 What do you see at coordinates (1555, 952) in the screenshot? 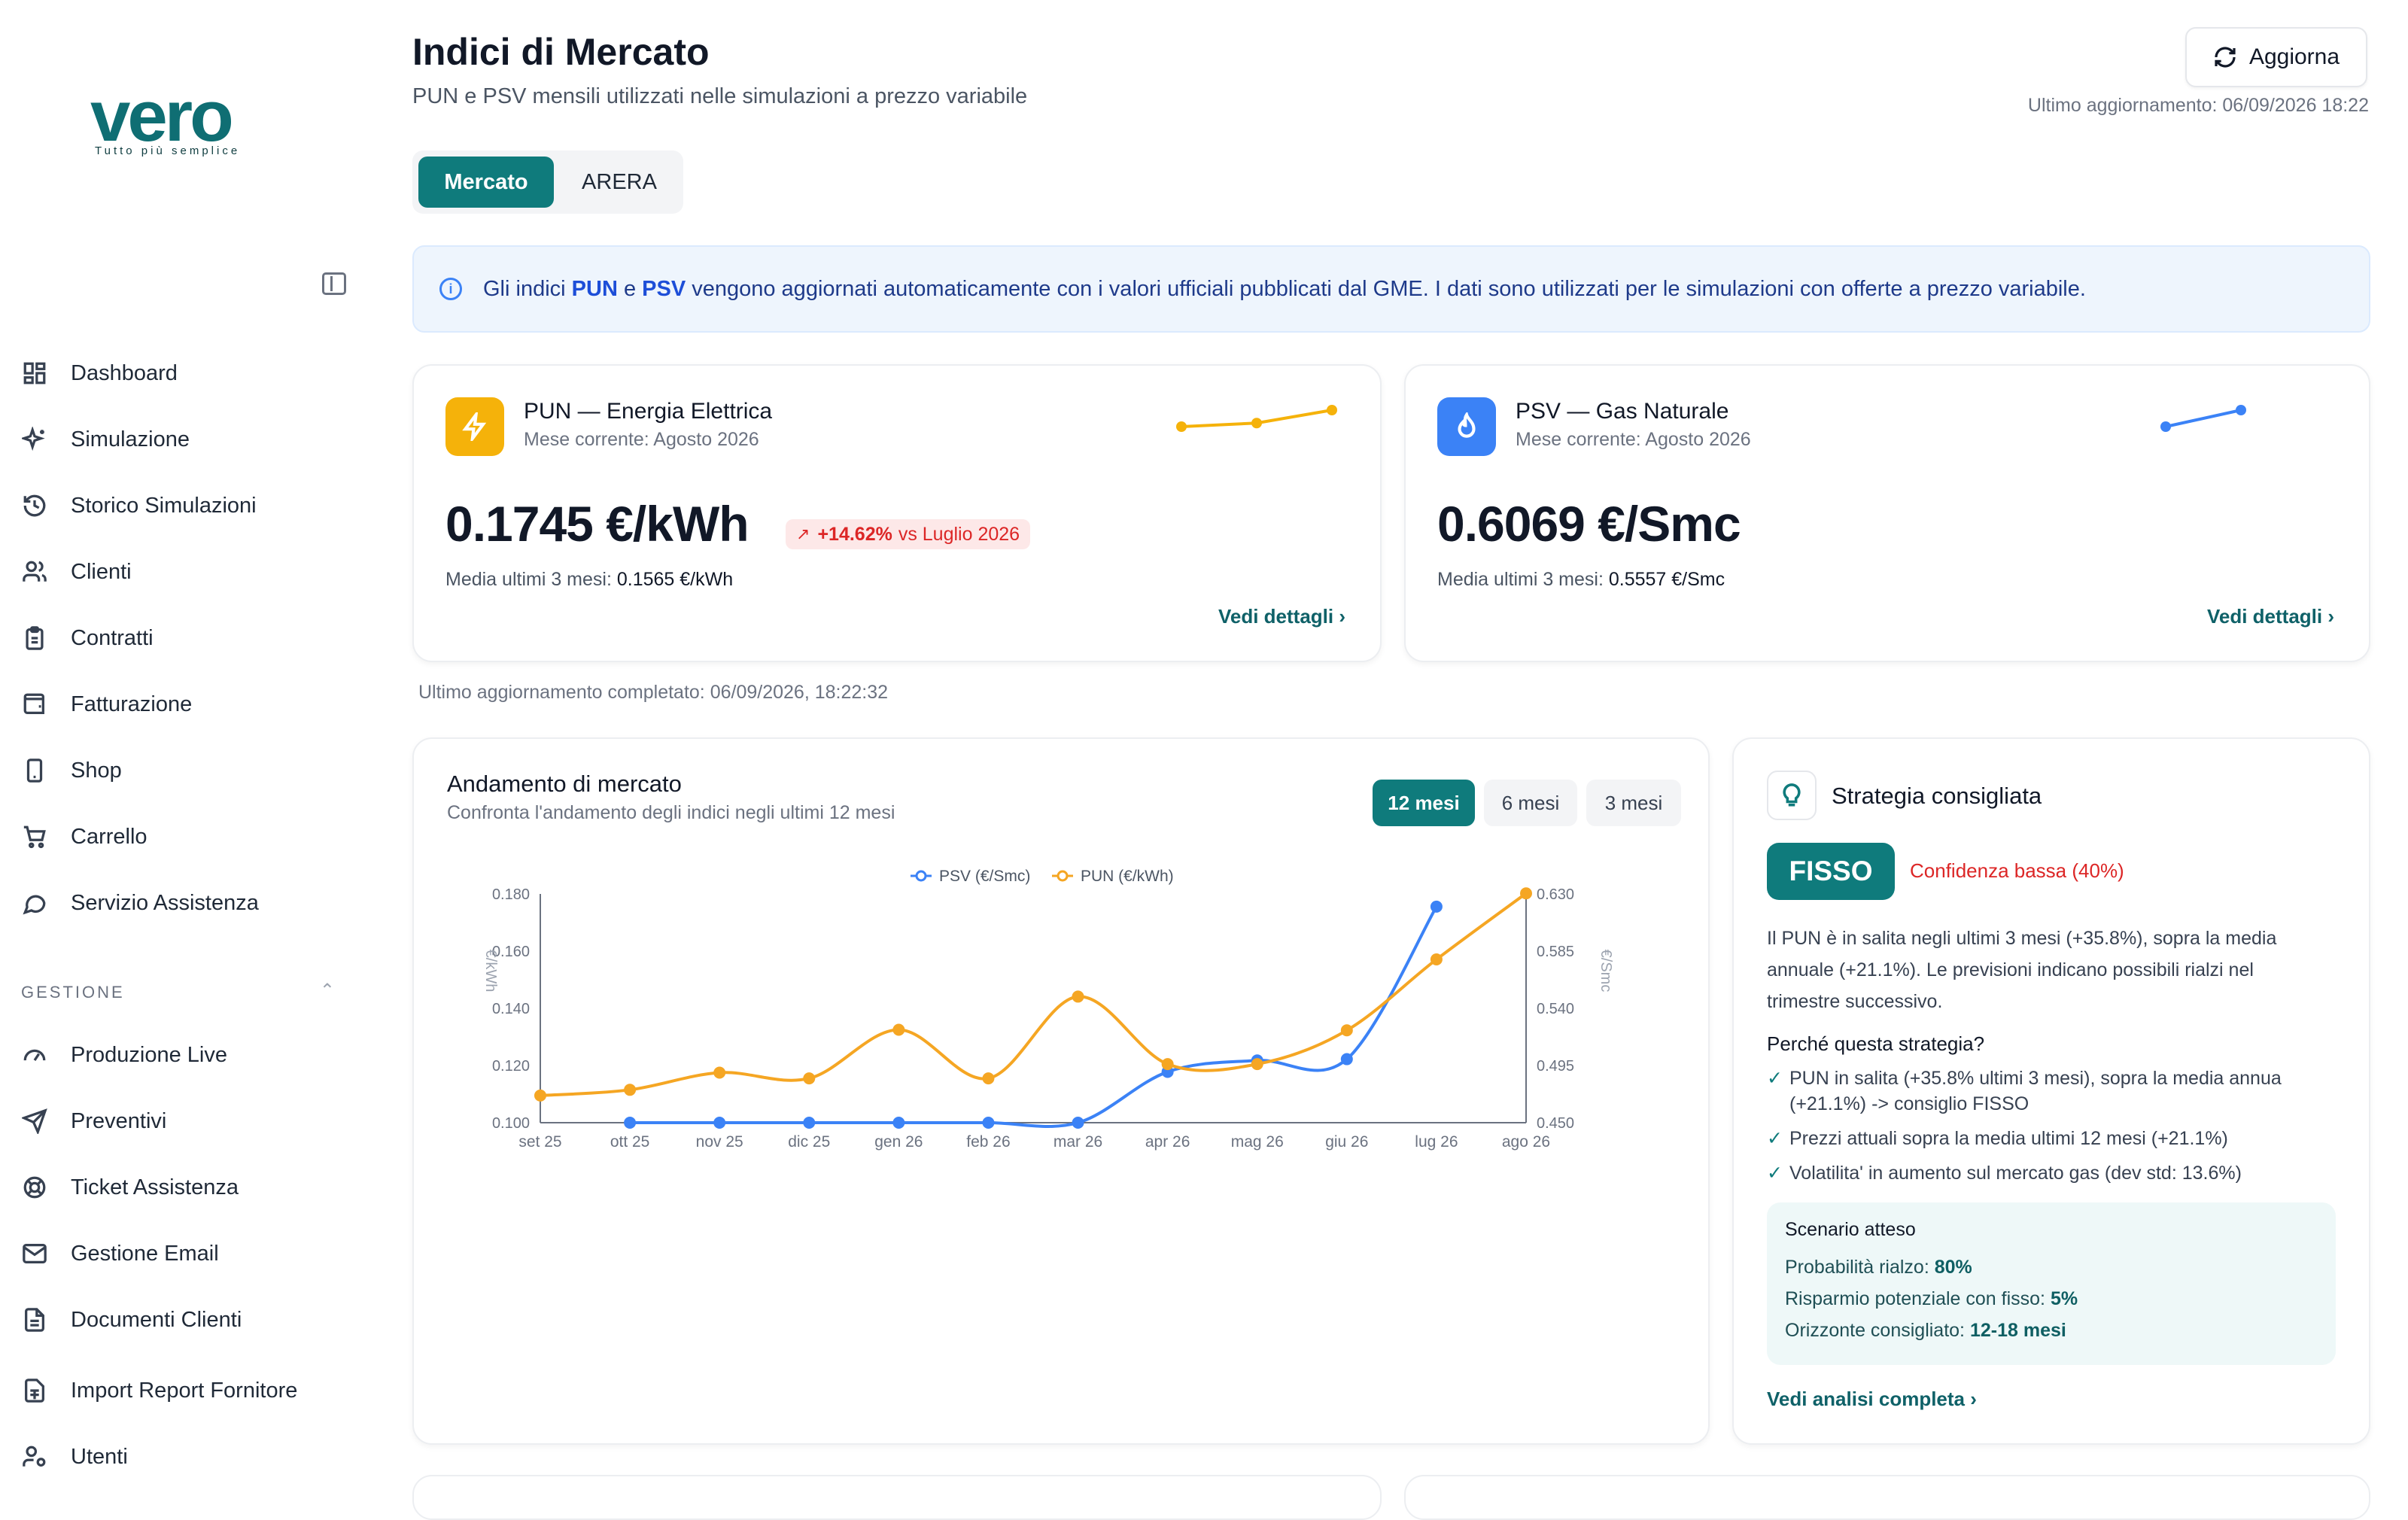
I see `y-tick-right: 0.585` at bounding box center [1555, 952].